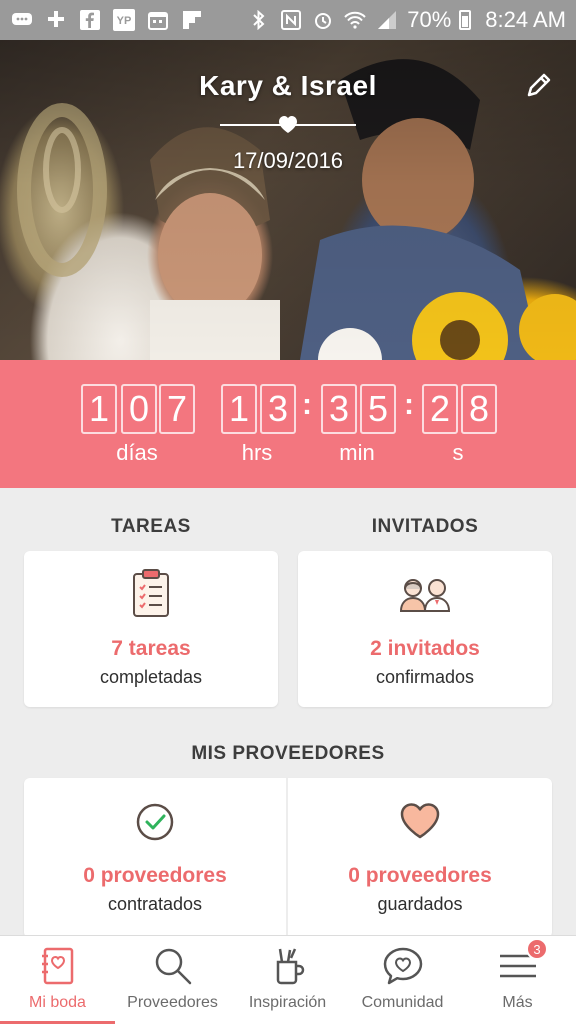 The width and height of the screenshot is (576, 1024). Describe the element at coordinates (151, 593) in the screenshot. I see `clipboard-checklist-icon` at that location.